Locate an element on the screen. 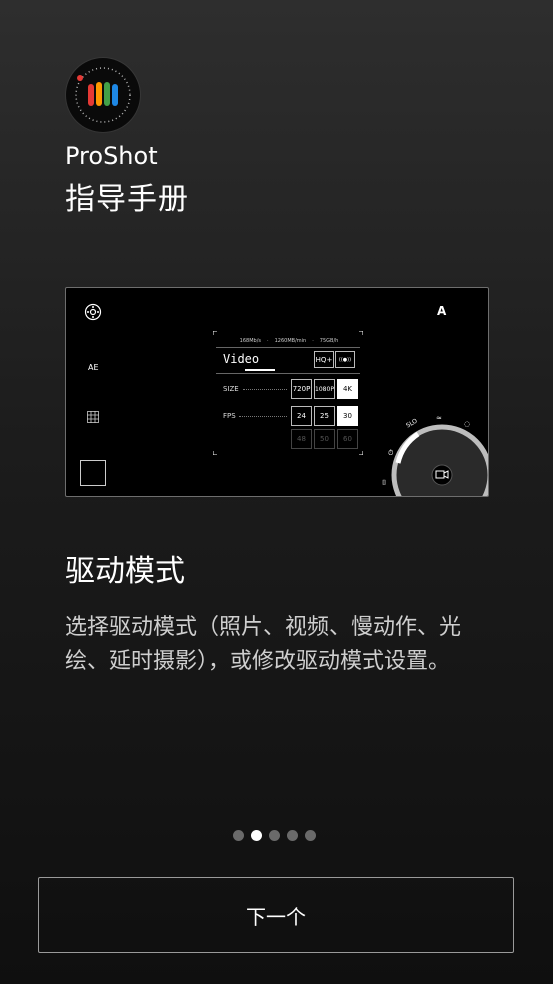 This screenshot has width=553, height=984. page-dot-active is located at coordinates (256, 835).